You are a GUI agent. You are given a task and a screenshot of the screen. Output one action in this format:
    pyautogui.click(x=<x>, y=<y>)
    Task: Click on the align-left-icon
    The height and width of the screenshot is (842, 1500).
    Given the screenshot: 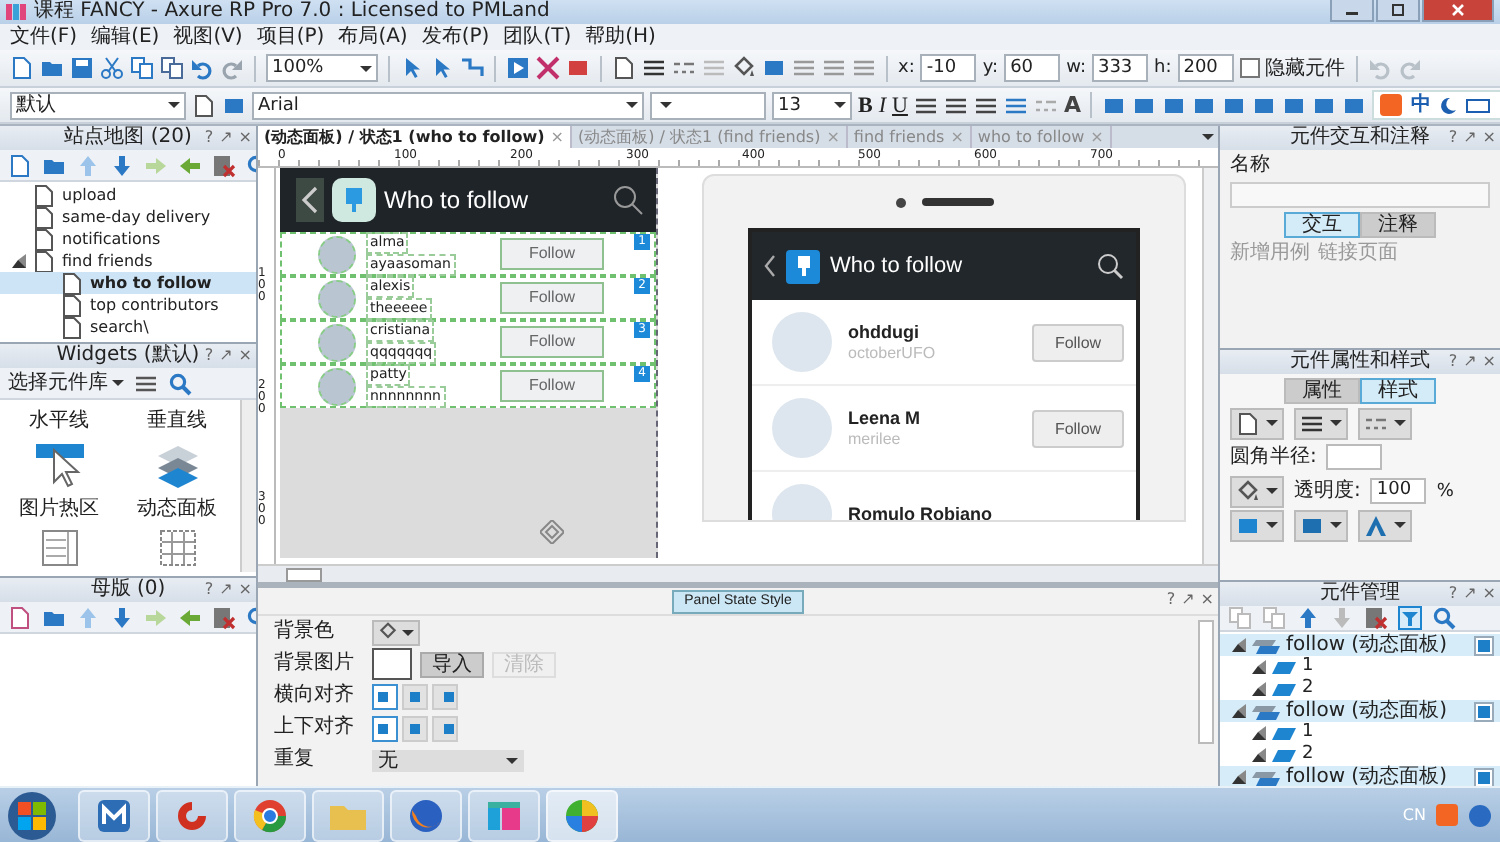 What is the action you would take?
    pyautogui.click(x=925, y=105)
    